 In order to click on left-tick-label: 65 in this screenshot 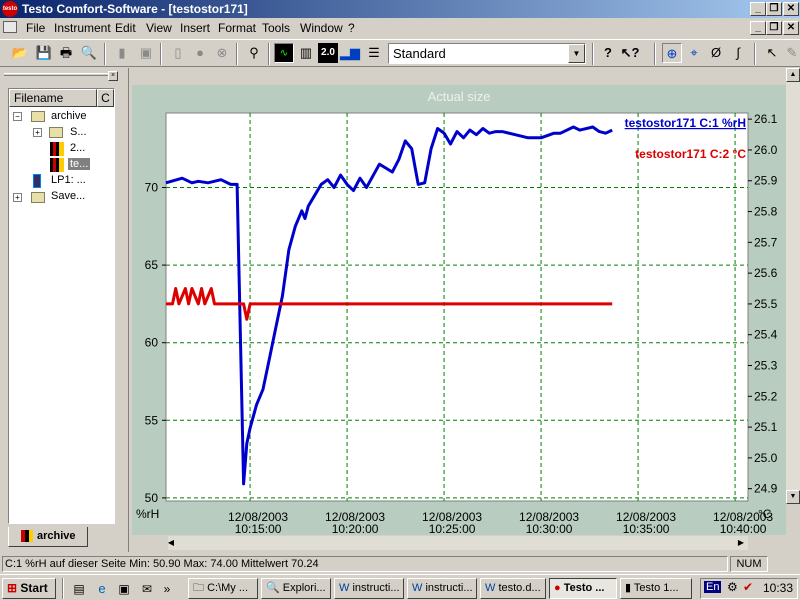, I will do `click(152, 265)`.